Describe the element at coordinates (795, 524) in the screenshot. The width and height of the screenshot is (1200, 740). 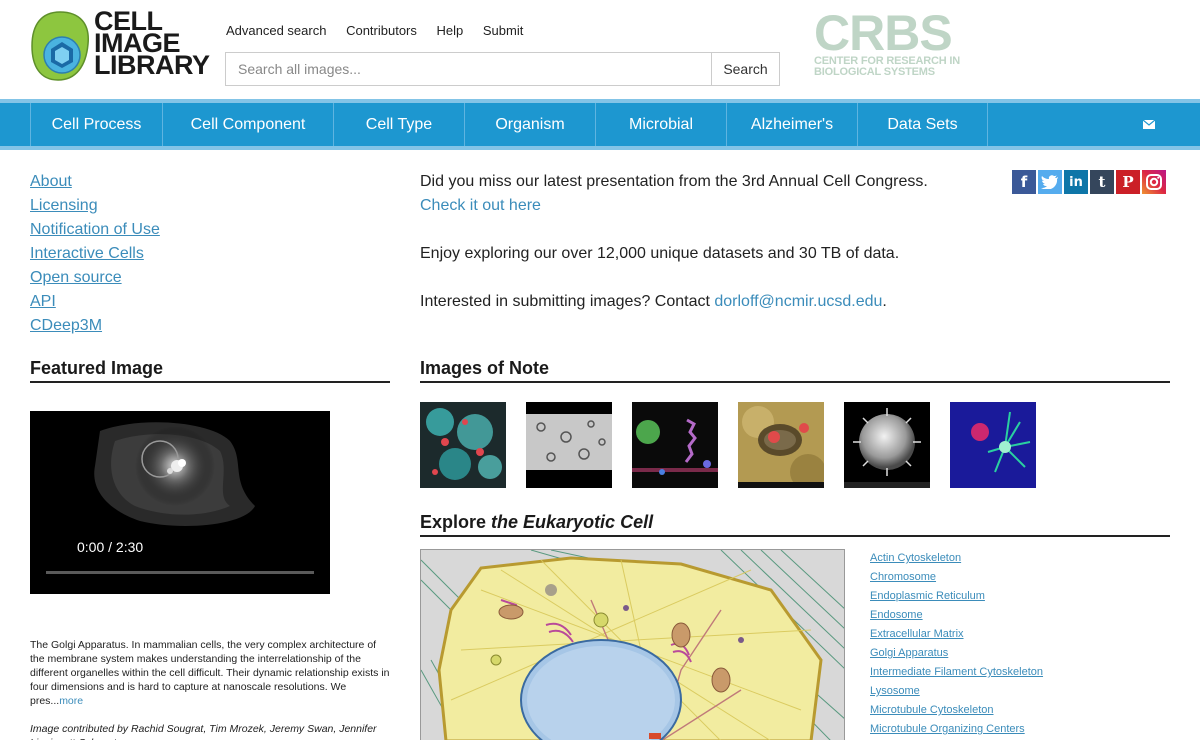
I see `explore-heading: Explore the Eukaryotic Cell` at that location.